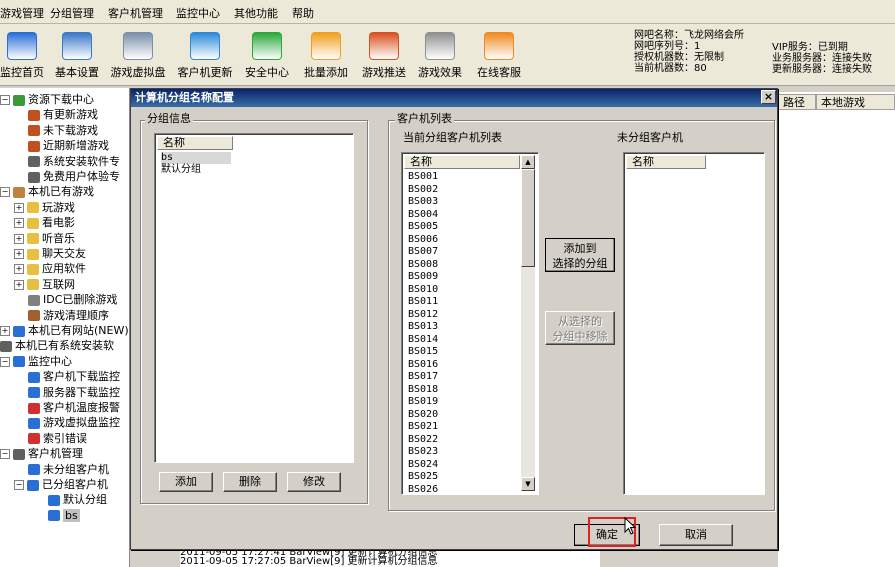 This screenshot has width=895, height=567. I want to click on tree-node: 有更新游戏, so click(63, 114).